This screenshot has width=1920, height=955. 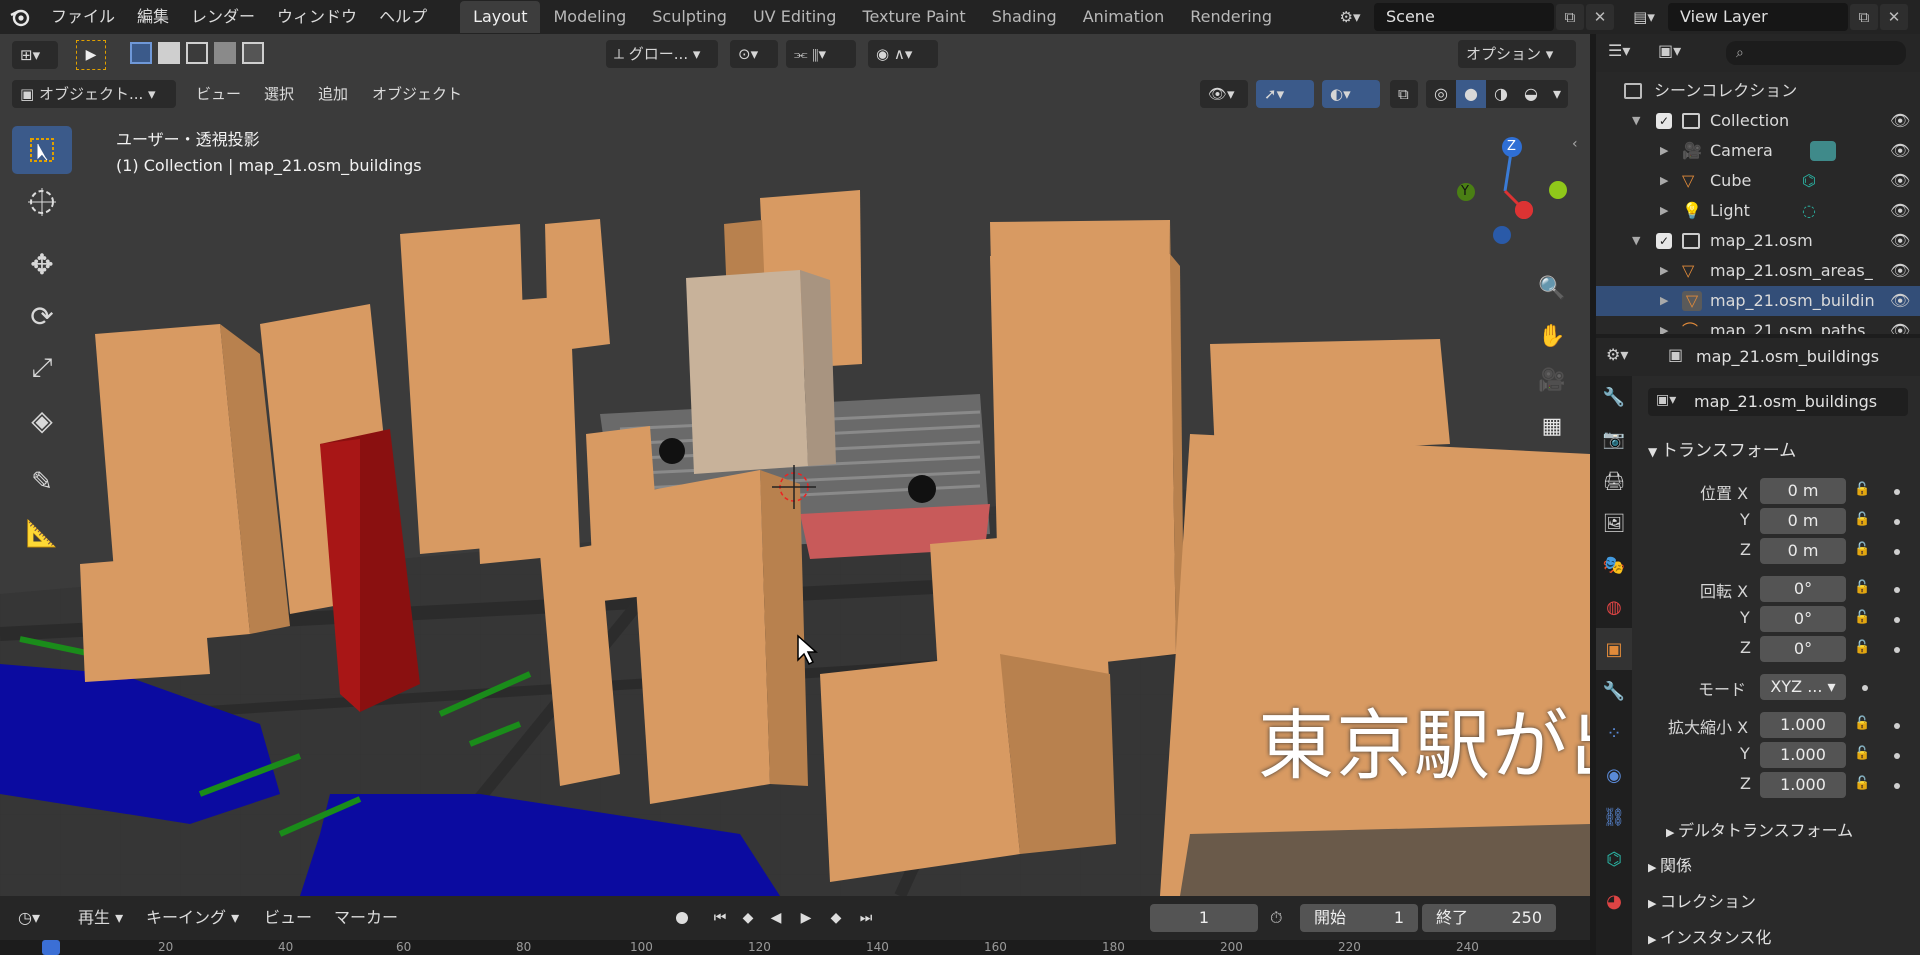 I want to click on delete-view-layer-icon: ✕, so click(x=1894, y=17).